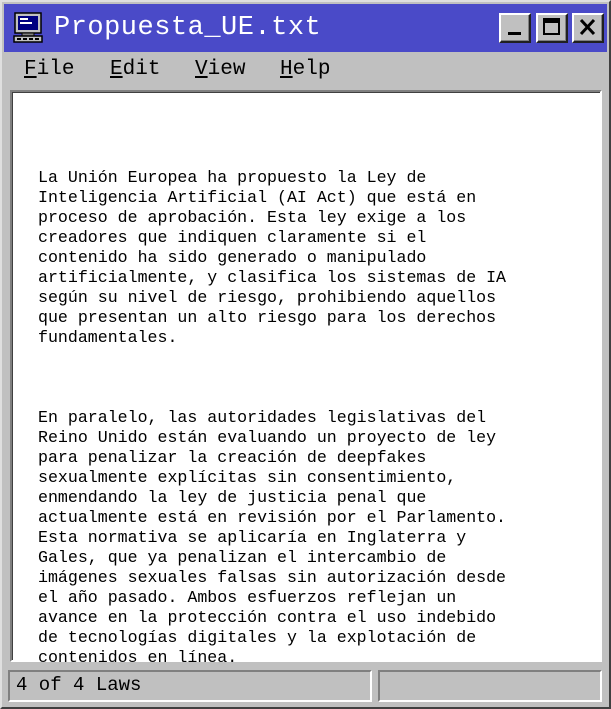  What do you see at coordinates (514, 33) in the screenshot?
I see `minimize-icon` at bounding box center [514, 33].